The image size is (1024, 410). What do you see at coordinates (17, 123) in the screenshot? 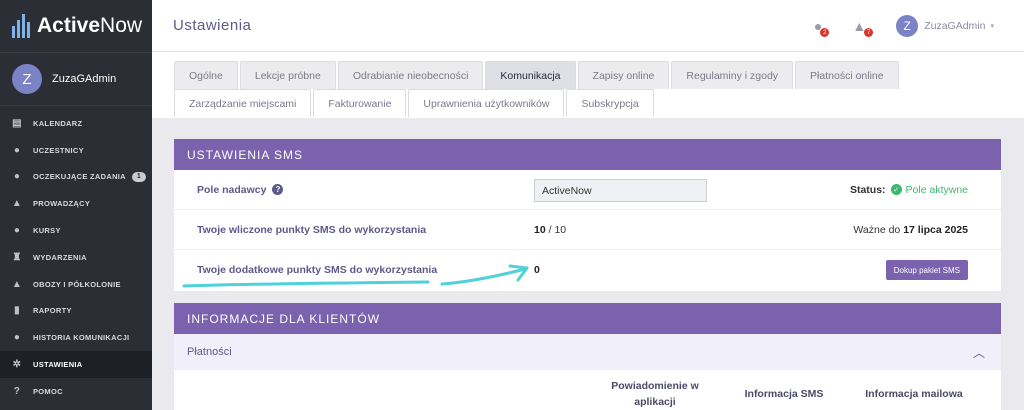
I see `calendar-icon: ▤` at bounding box center [17, 123].